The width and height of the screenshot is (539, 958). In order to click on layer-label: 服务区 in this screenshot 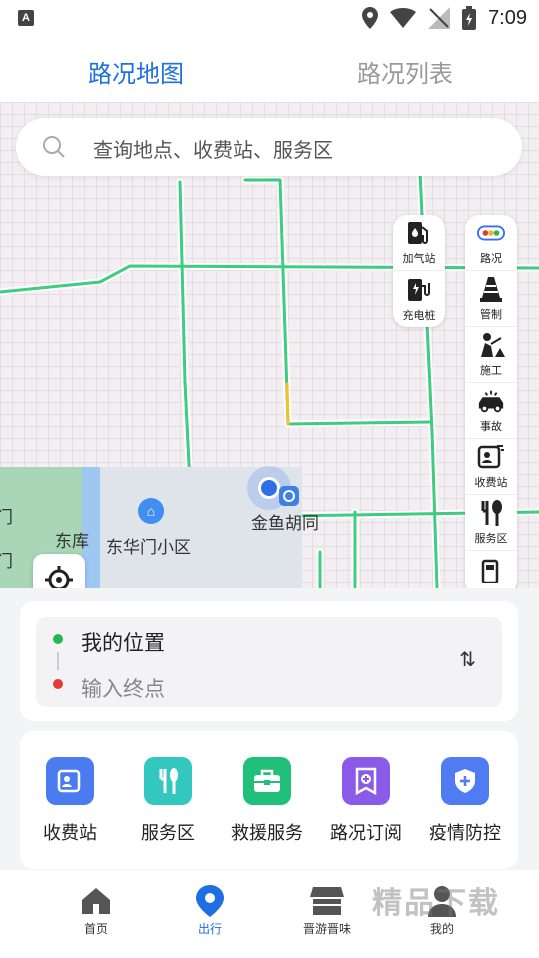, I will do `click(491, 539)`.